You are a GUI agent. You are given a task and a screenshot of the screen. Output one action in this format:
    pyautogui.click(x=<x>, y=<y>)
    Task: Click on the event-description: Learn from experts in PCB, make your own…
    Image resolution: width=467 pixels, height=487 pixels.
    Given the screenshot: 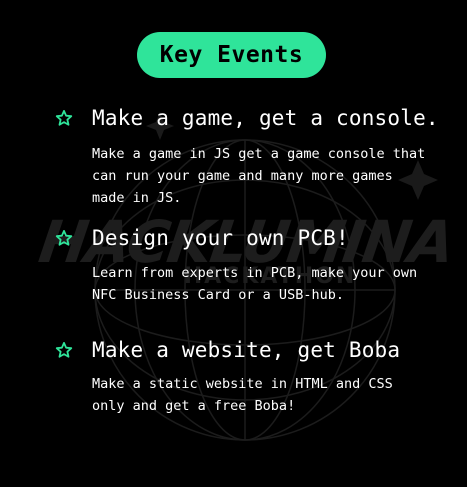 What is the action you would take?
    pyautogui.click(x=255, y=284)
    